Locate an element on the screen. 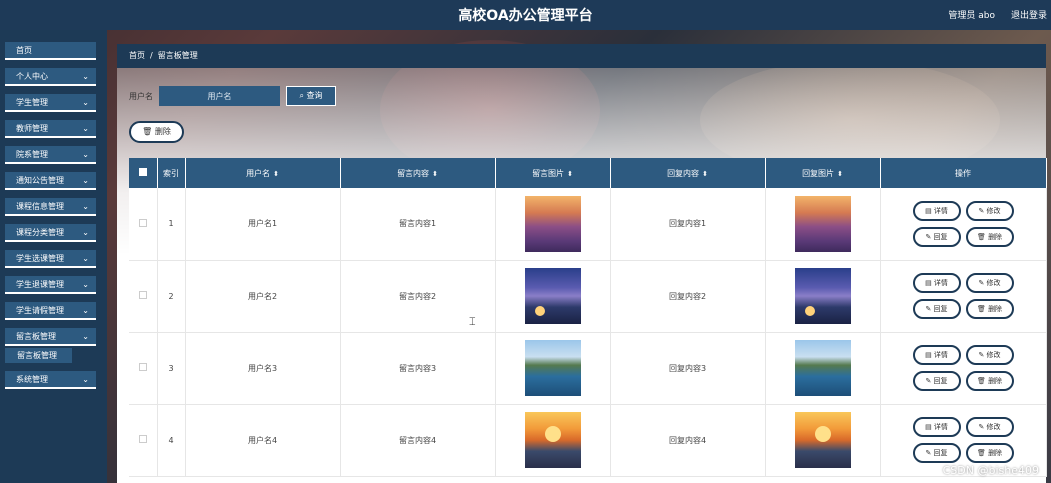  column-header-label: 用户名 is located at coordinates (258, 173).